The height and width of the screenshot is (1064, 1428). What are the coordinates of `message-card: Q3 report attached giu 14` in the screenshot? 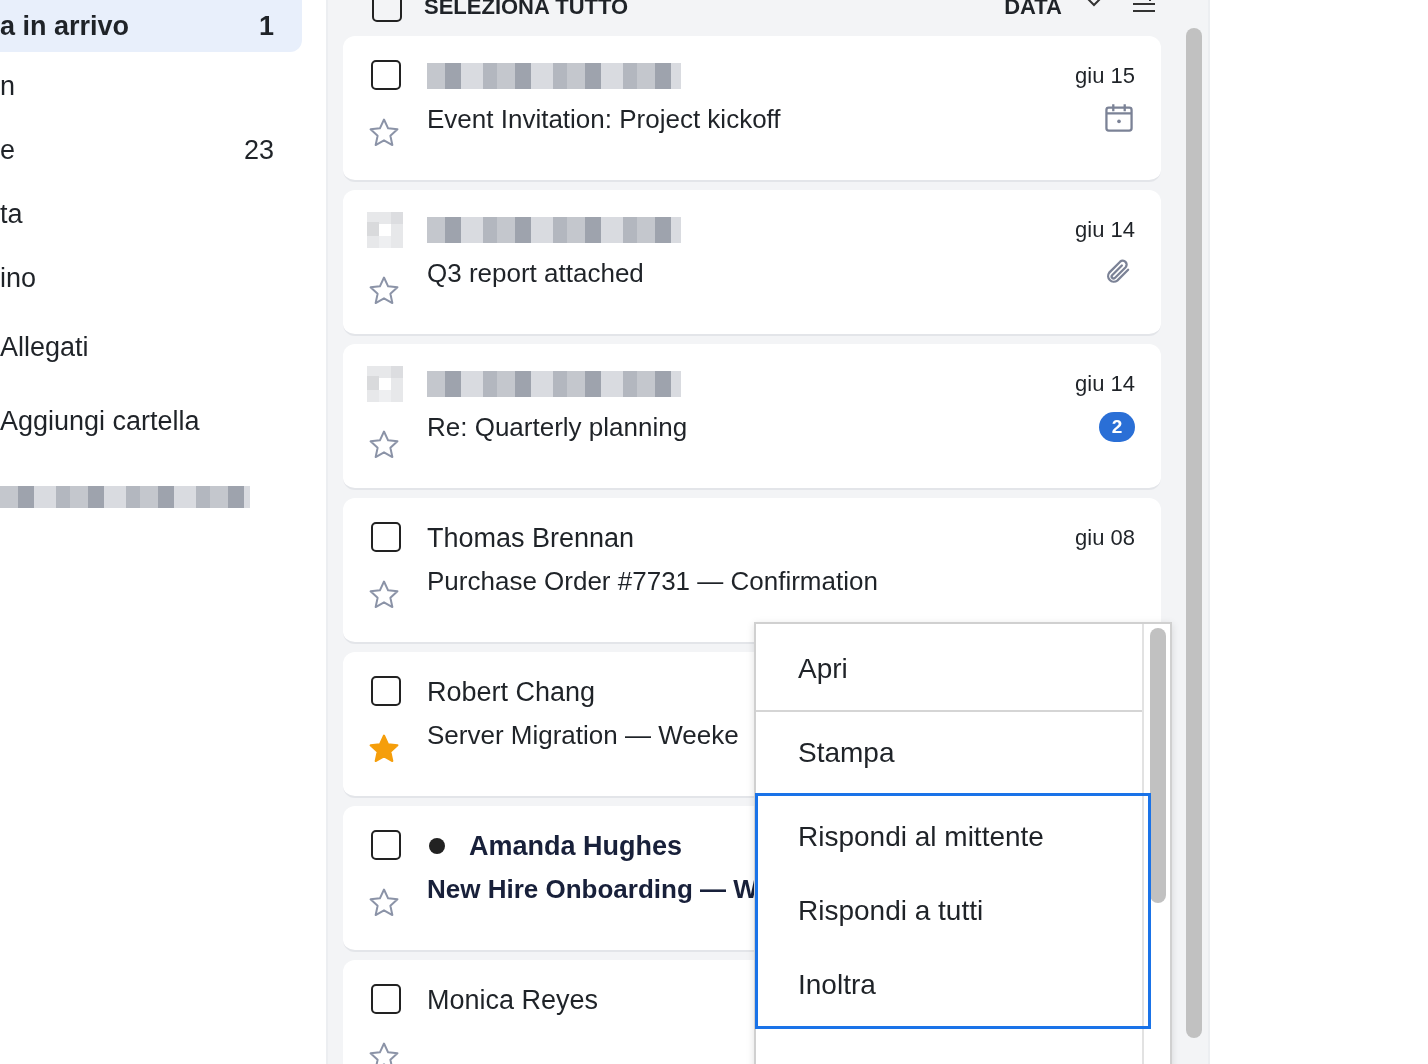 It's located at (752, 263).